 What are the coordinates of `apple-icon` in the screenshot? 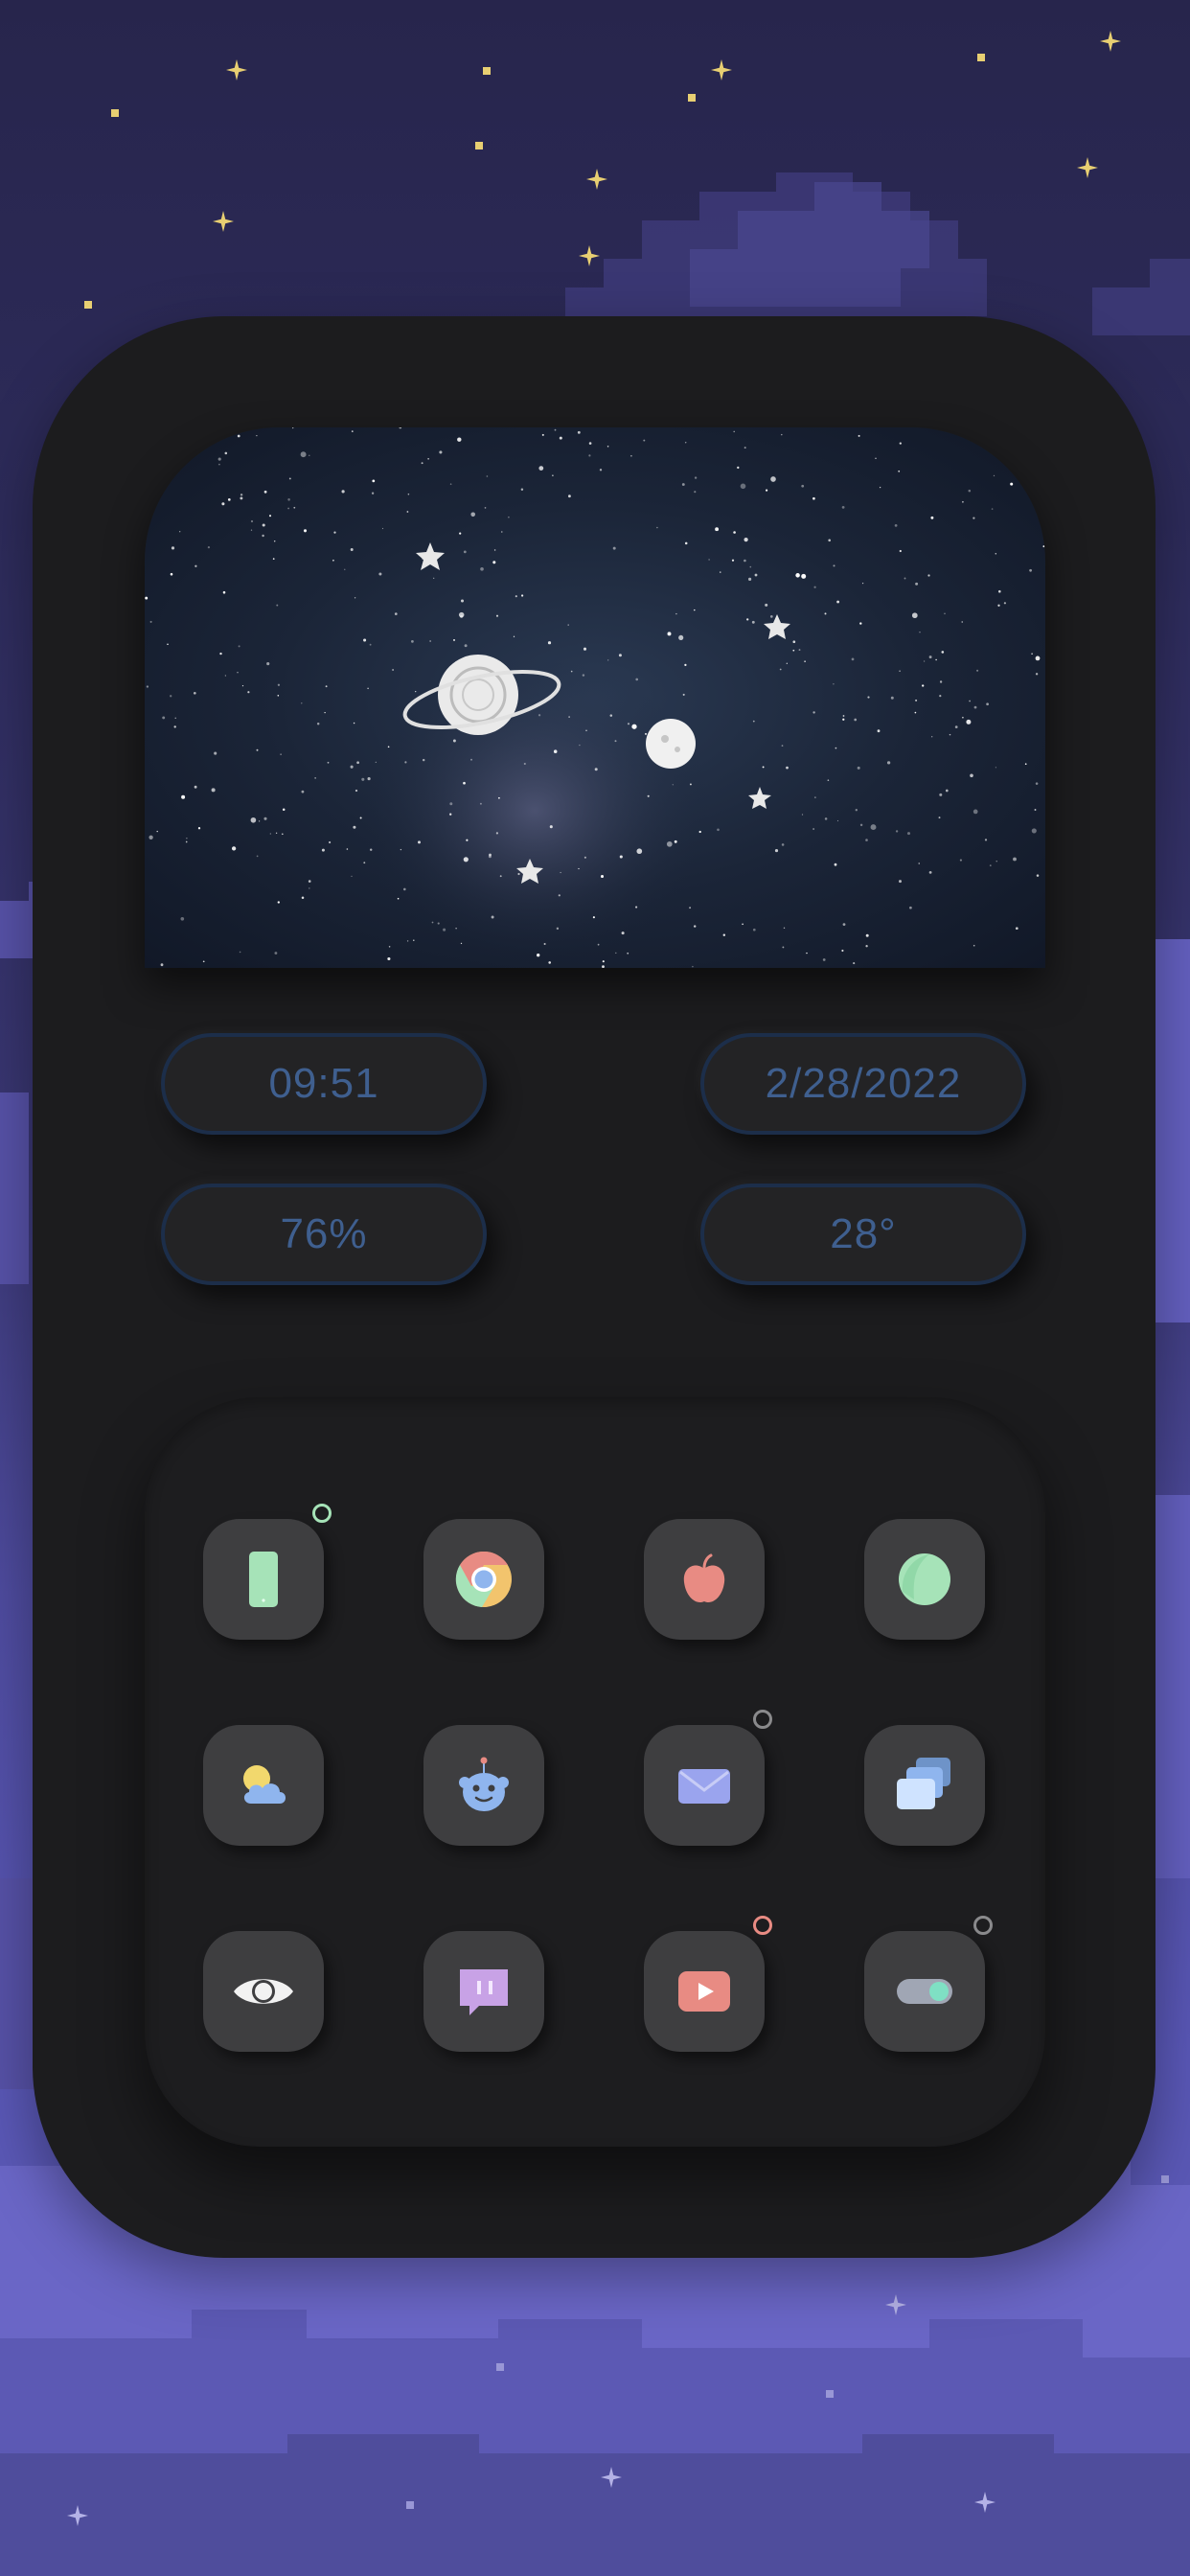 It's located at (704, 1578).